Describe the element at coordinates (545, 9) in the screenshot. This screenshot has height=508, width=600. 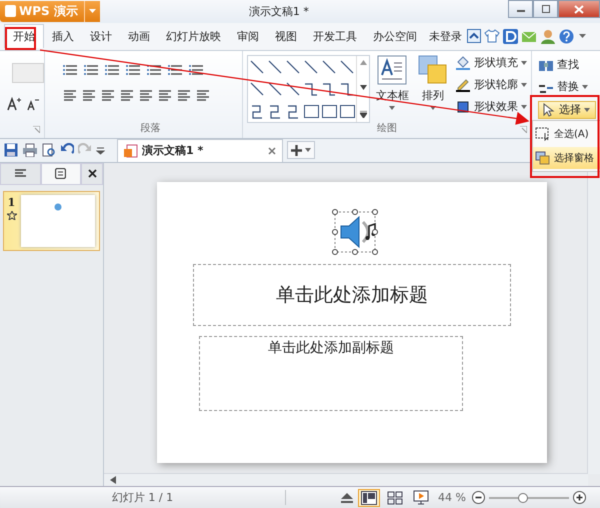
I see `maximize-button` at that location.